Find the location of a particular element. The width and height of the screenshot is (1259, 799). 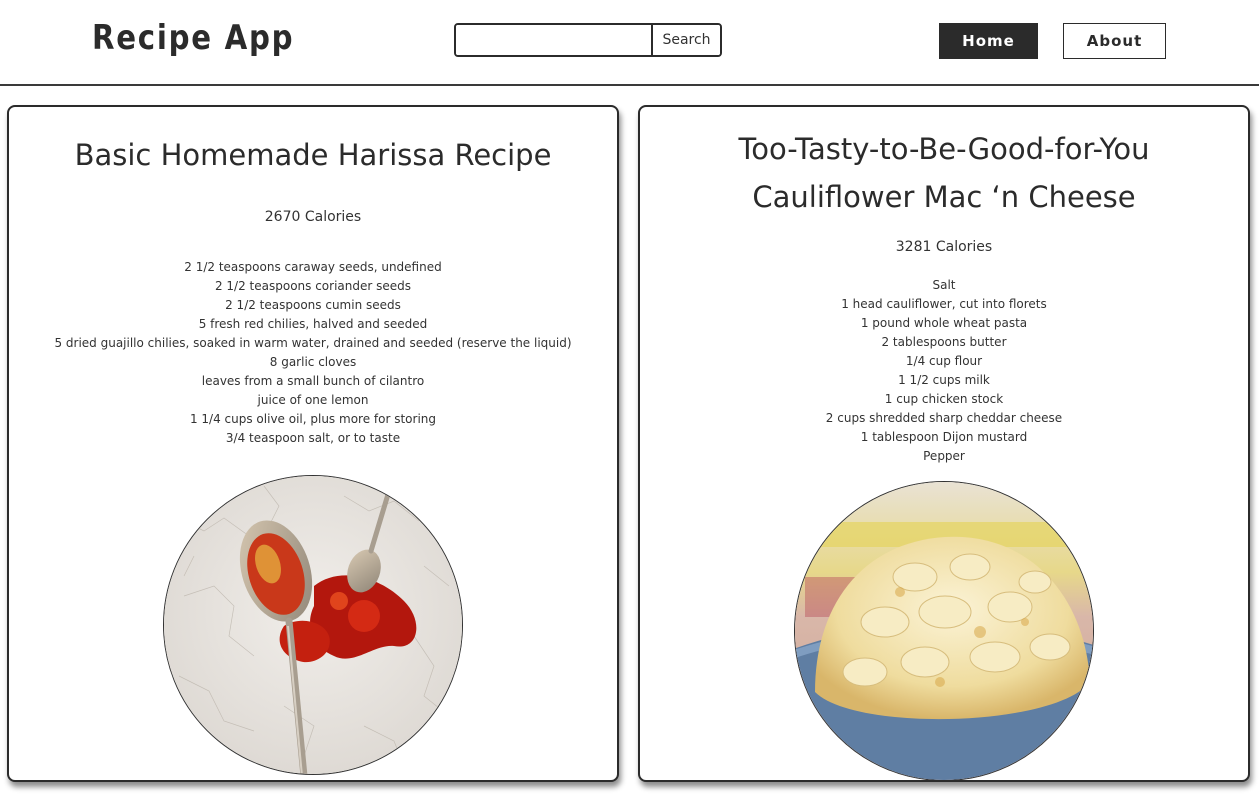

app-header: Recipe App Search Home About is located at coordinates (629, 43).